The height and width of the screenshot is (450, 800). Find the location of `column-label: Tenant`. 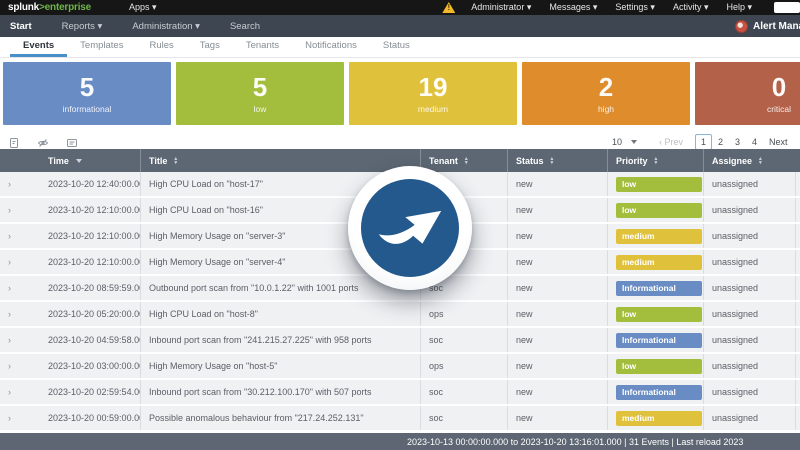

column-label: Tenant is located at coordinates (443, 160).